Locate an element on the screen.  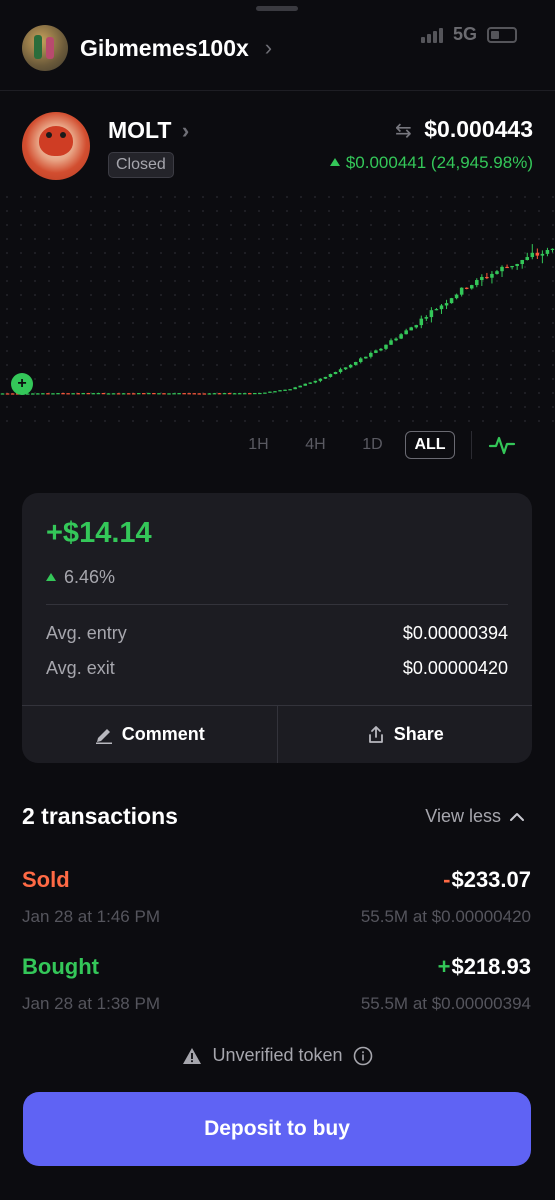
share-label: Share is located at coordinates (419, 734).